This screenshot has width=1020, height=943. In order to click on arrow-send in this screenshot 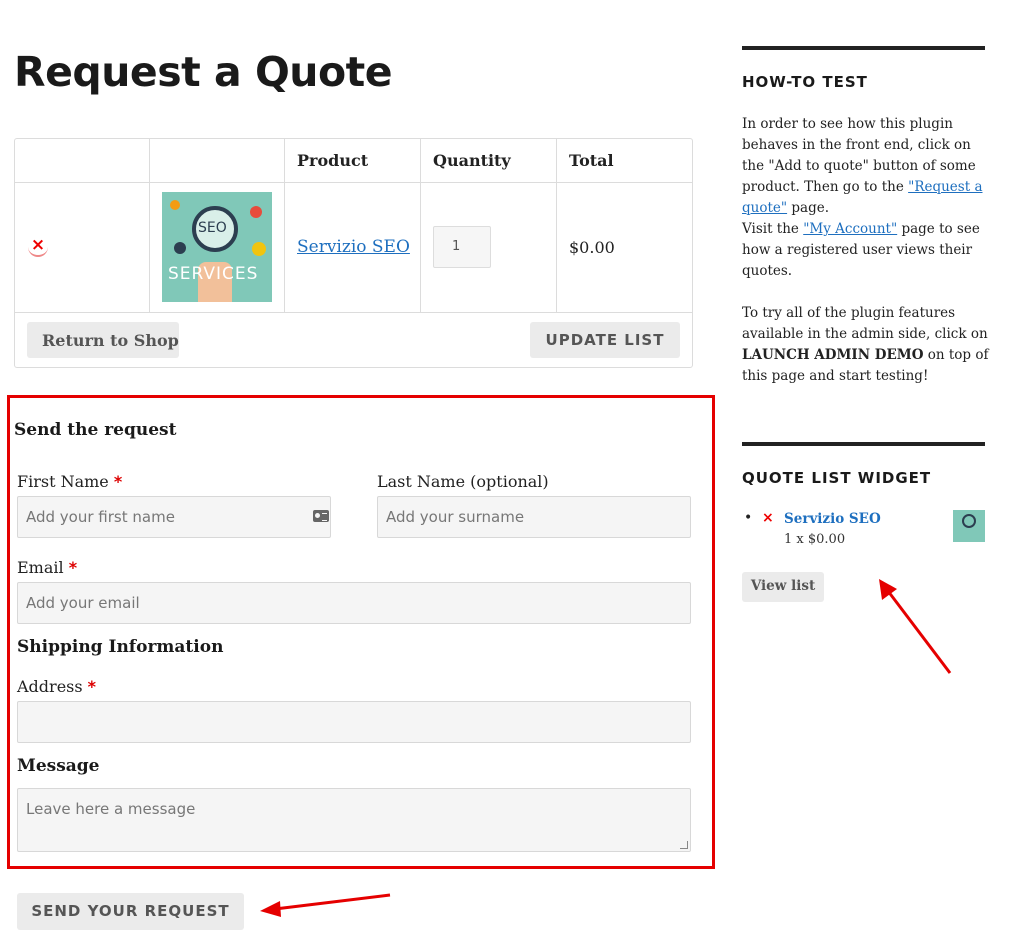, I will do `click(332, 902)`.